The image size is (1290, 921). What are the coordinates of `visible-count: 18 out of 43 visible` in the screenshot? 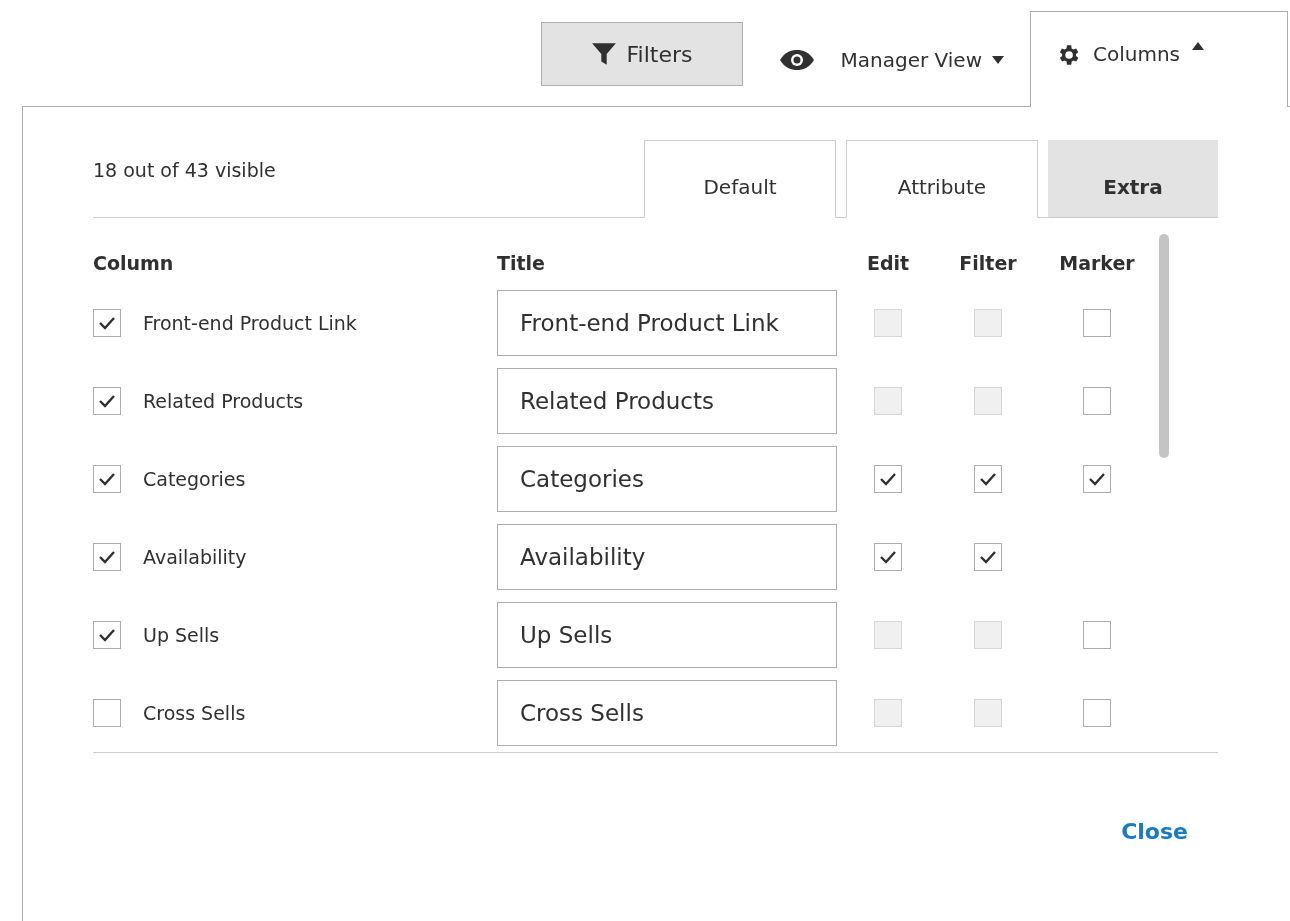 It's located at (185, 170).